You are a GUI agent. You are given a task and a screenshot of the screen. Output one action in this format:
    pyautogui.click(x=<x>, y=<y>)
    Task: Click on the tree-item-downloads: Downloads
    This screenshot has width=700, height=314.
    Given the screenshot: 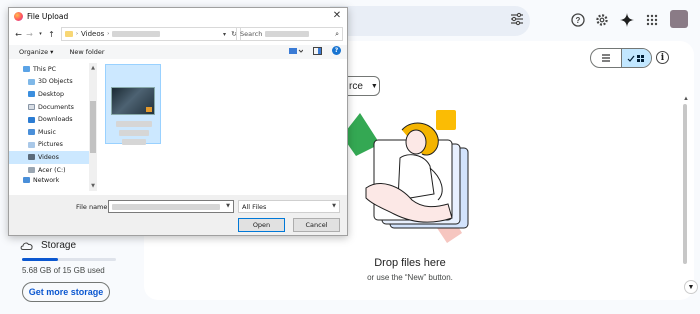 What is the action you would take?
    pyautogui.click(x=52, y=119)
    